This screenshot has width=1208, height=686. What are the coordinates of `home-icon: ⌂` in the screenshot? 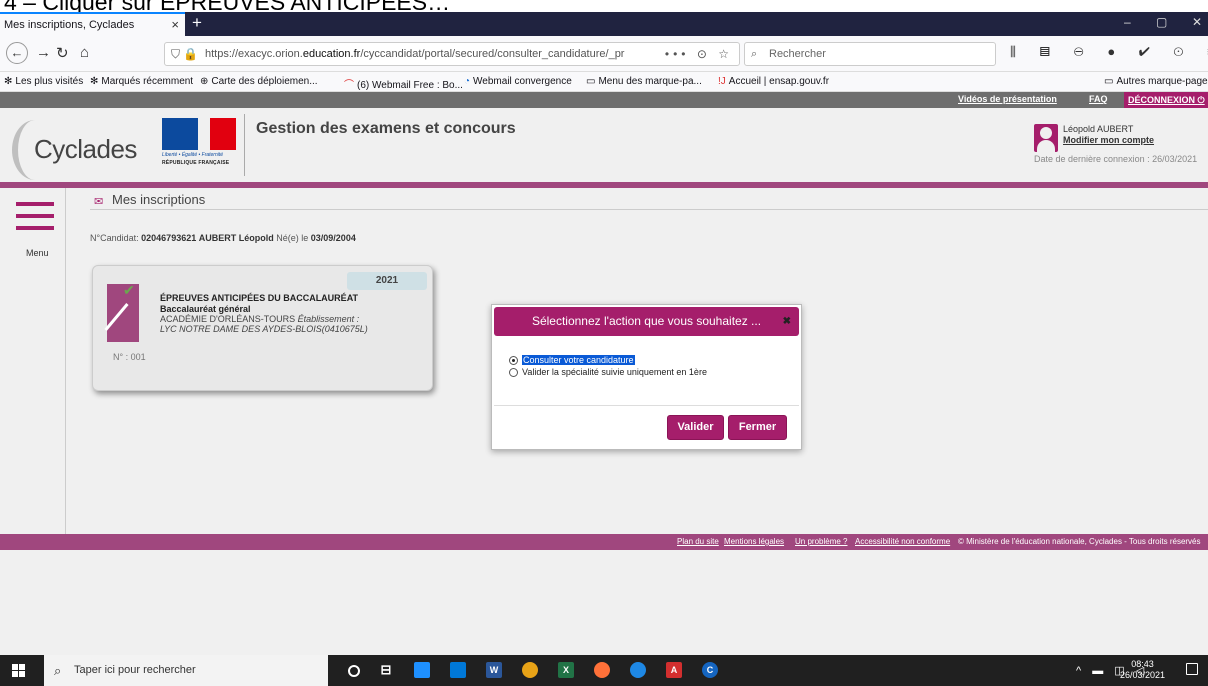 It's located at (84, 52).